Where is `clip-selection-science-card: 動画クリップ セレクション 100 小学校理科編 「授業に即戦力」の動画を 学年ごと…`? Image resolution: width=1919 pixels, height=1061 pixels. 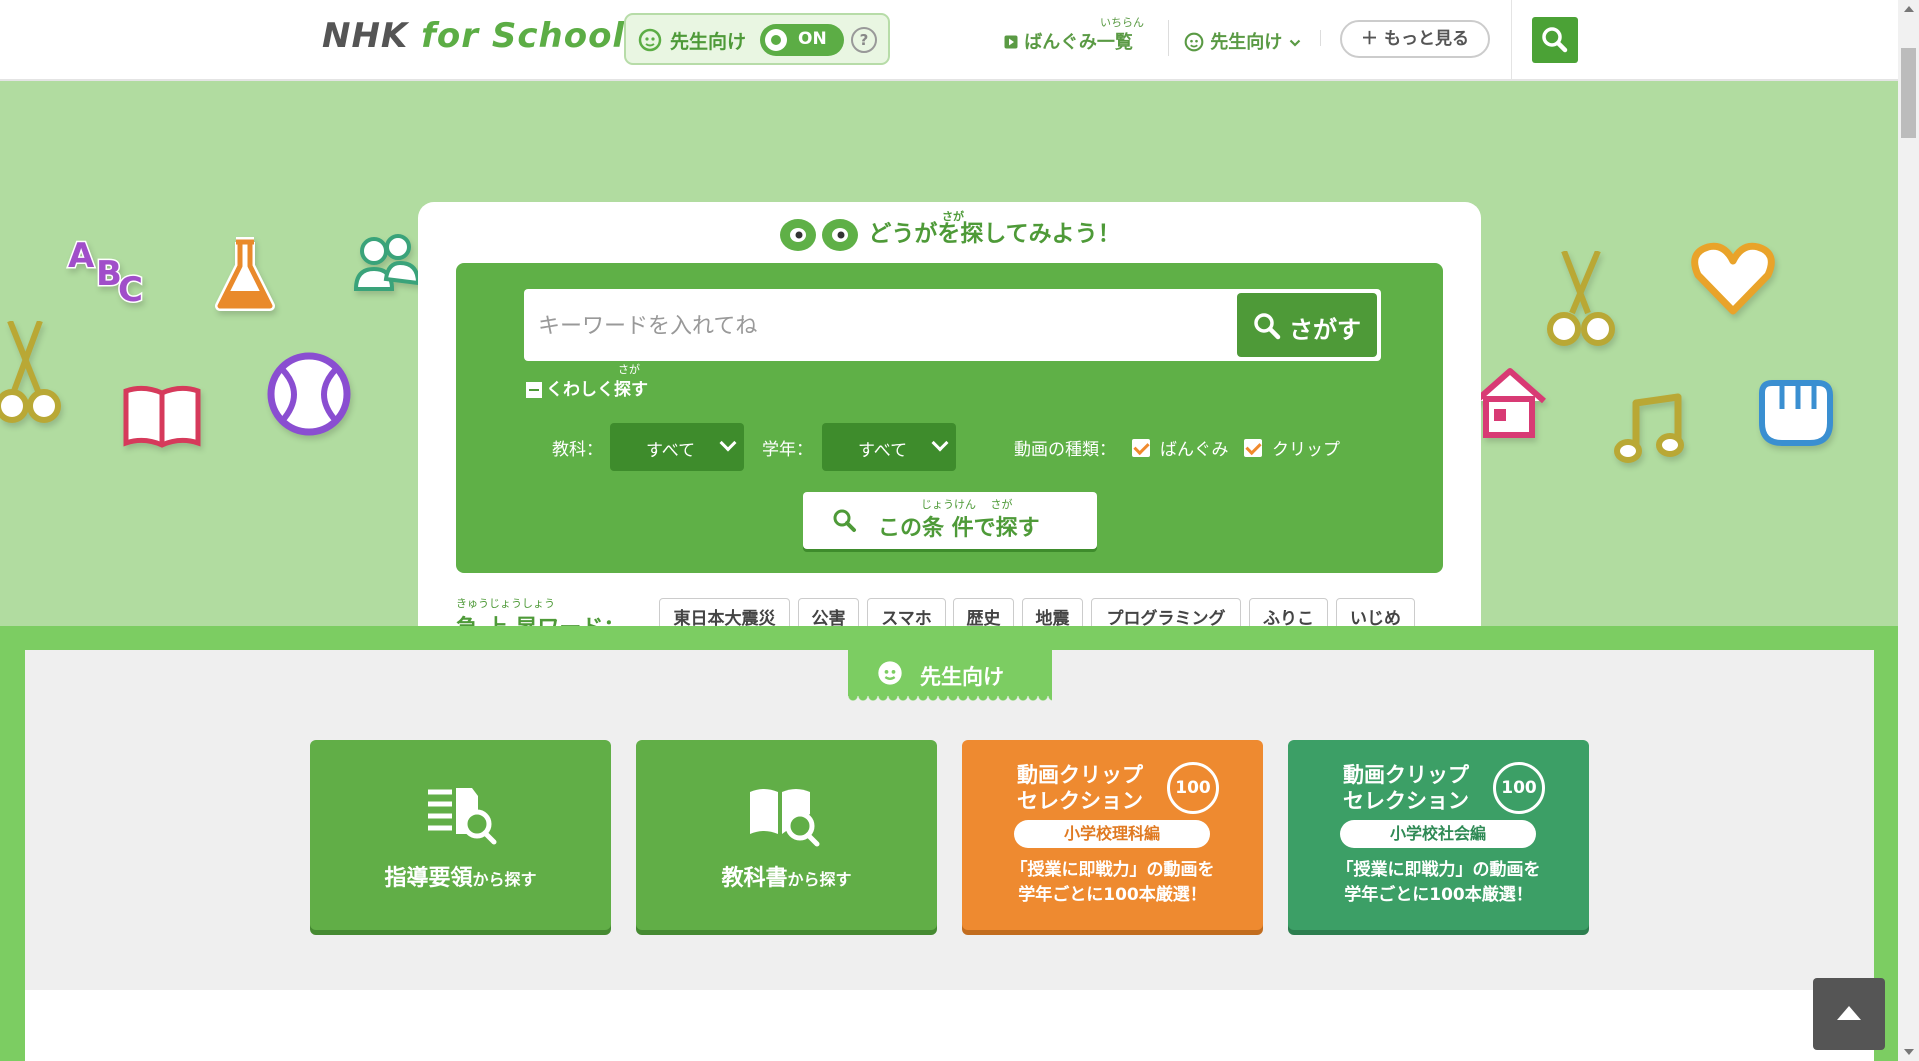 clip-selection-science-card: 動画クリップ セレクション 100 小学校理科編 「授業に即戦力」の動画を 学年ごと… is located at coordinates (1112, 835).